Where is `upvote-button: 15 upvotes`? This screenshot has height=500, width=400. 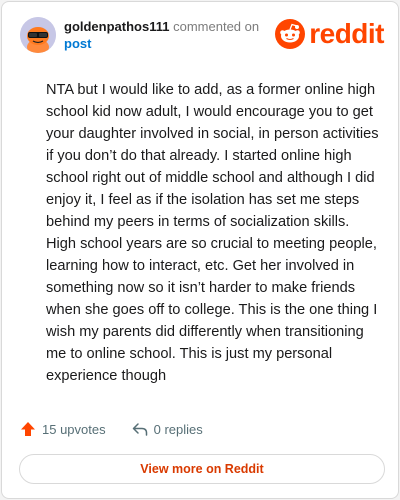
upvote-button: 15 upvotes is located at coordinates (63, 429).